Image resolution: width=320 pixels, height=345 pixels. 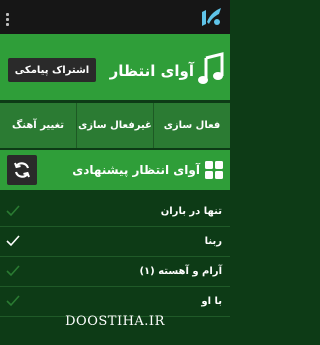 I want to click on list-item: ربنا, so click(x=115, y=242).